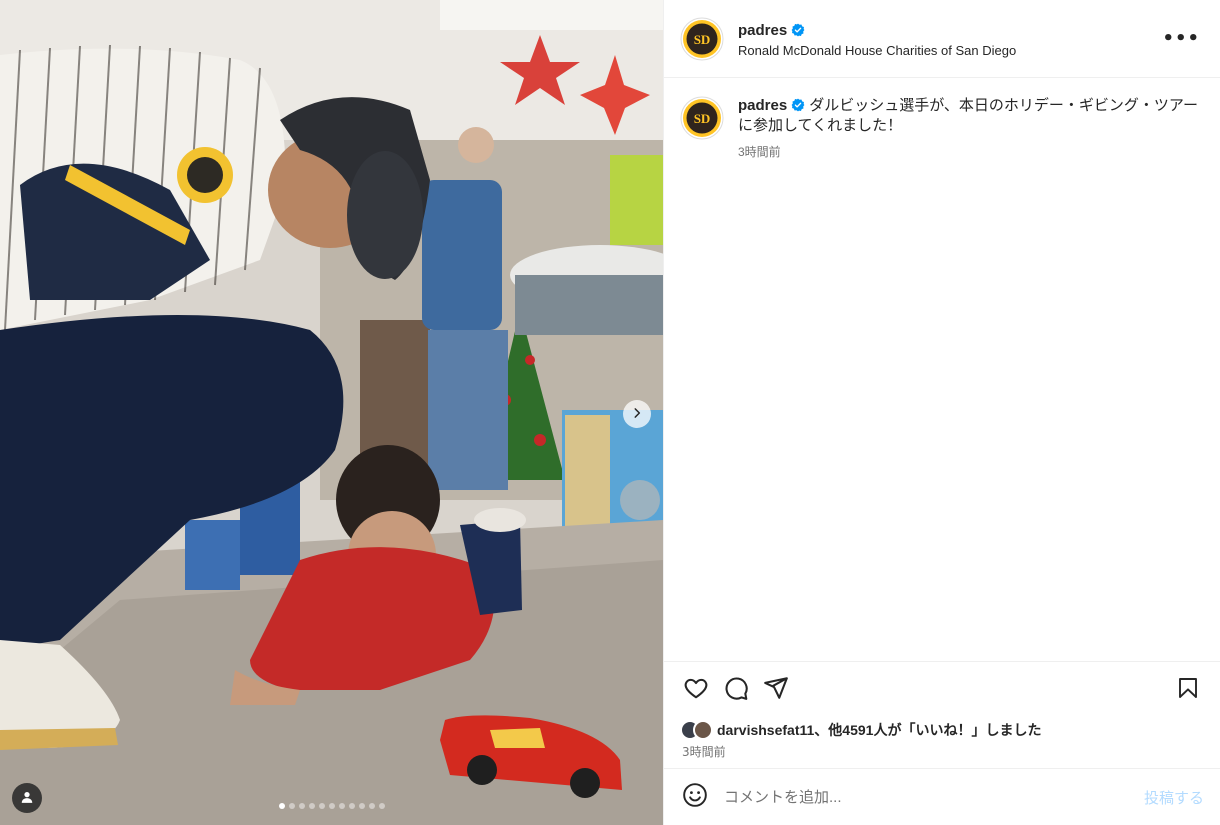 This screenshot has width=1220, height=825. I want to click on heart-icon, so click(696, 690).